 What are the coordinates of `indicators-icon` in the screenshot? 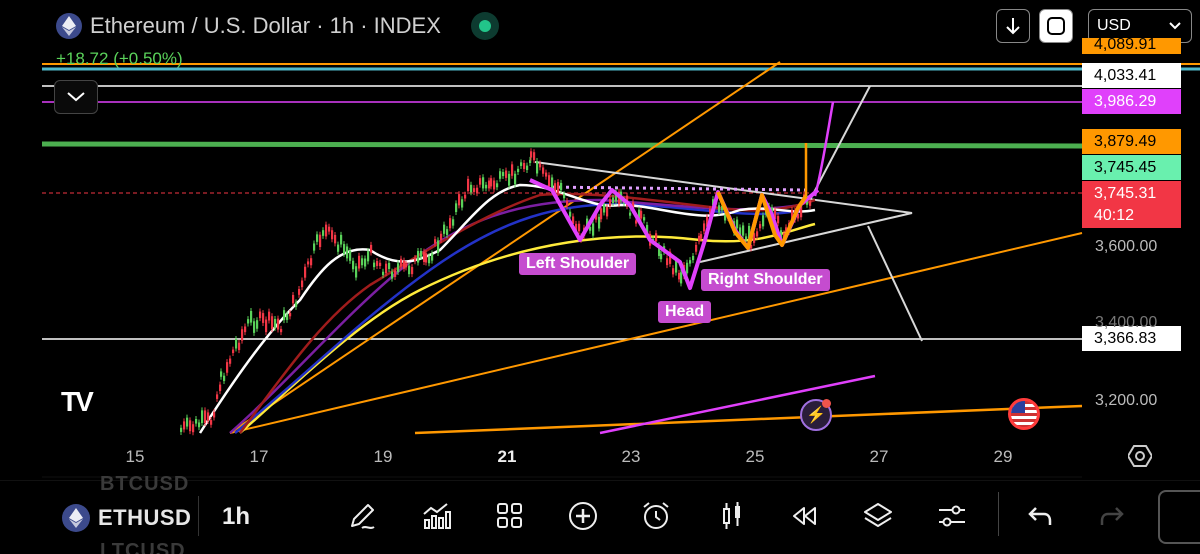 It's located at (436, 516).